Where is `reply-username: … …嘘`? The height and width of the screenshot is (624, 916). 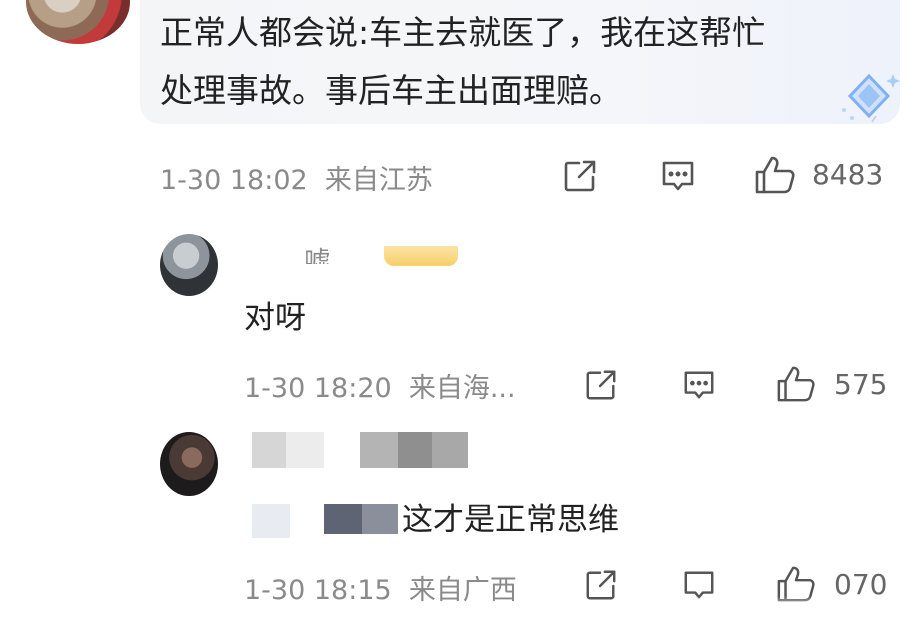 reply-username: … …嘘 is located at coordinates (314, 253).